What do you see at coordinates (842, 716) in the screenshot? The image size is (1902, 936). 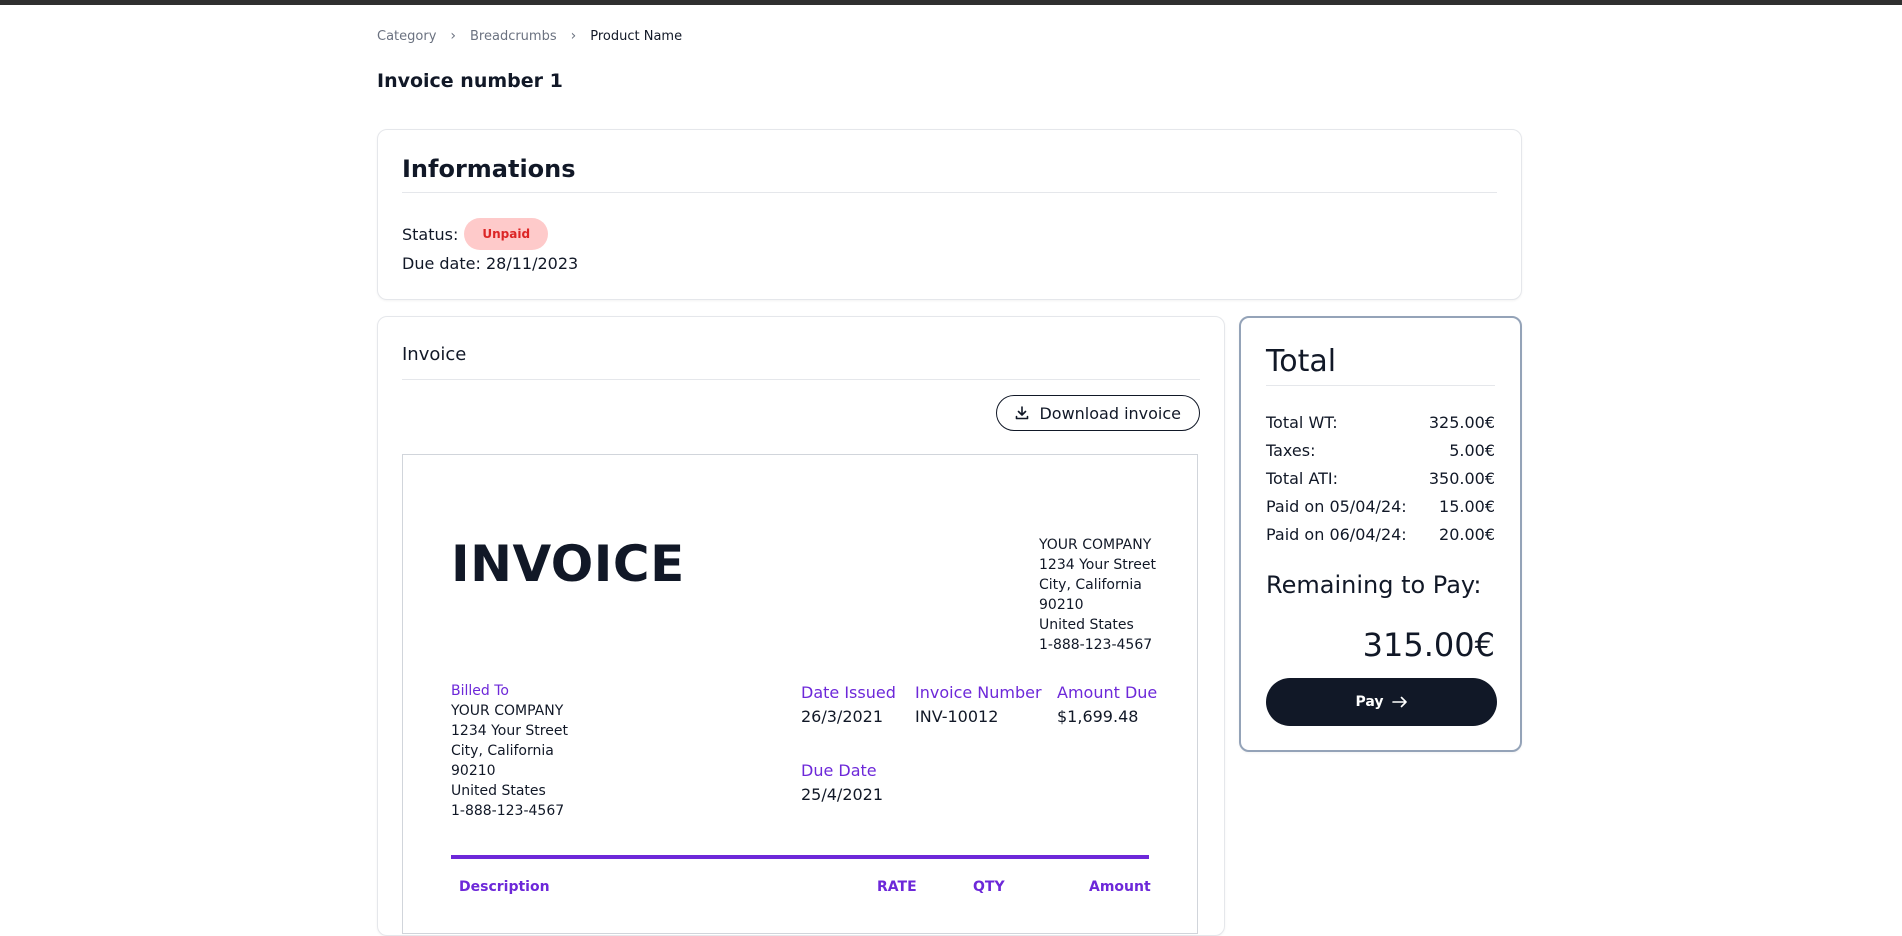 I see `date-issued-value: 26/3/2021` at bounding box center [842, 716].